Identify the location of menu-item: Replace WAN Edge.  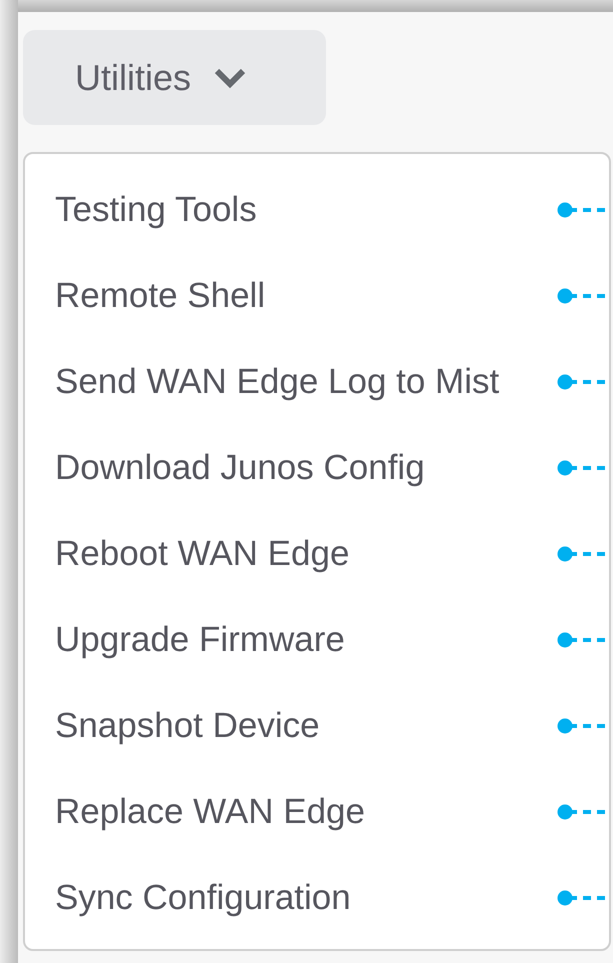
(210, 812).